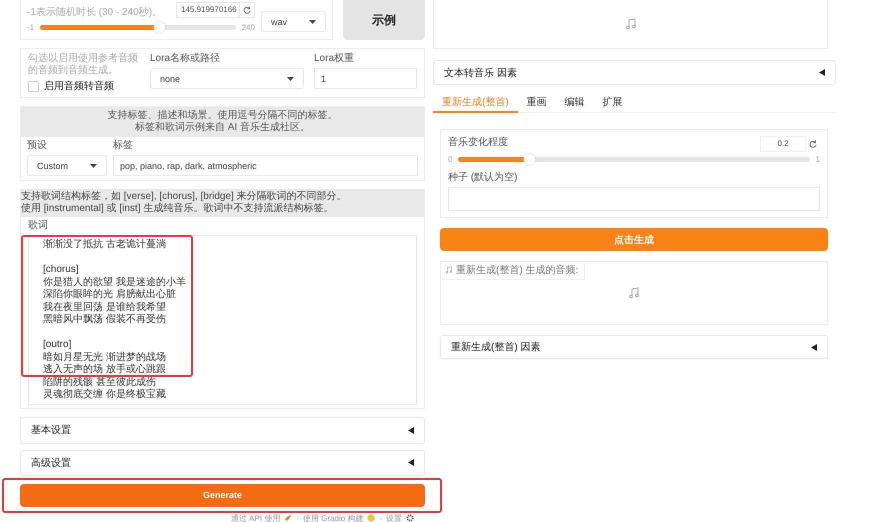  What do you see at coordinates (83, 65) in the screenshot?
I see `hint-text: 勾选以启用使用参考音频的音频到音频生成。` at bounding box center [83, 65].